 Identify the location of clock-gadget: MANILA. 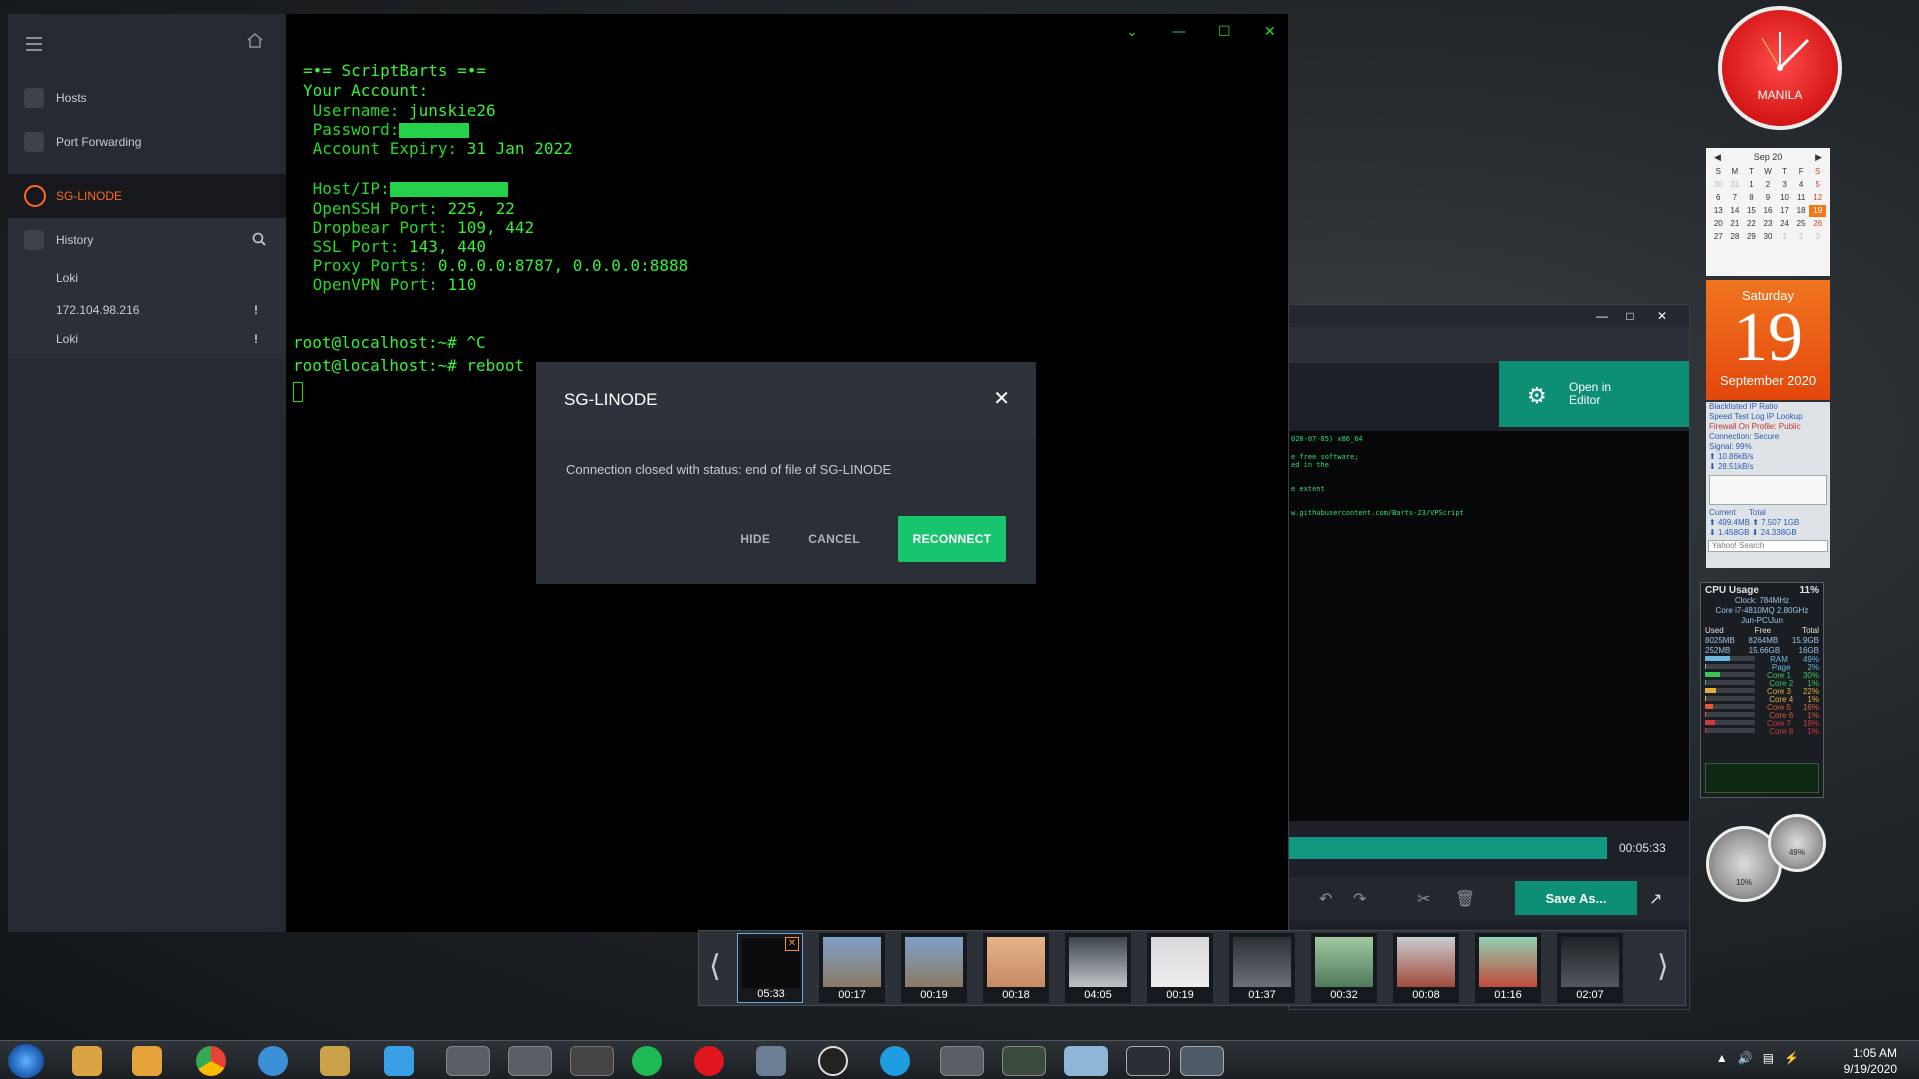
(1780, 68).